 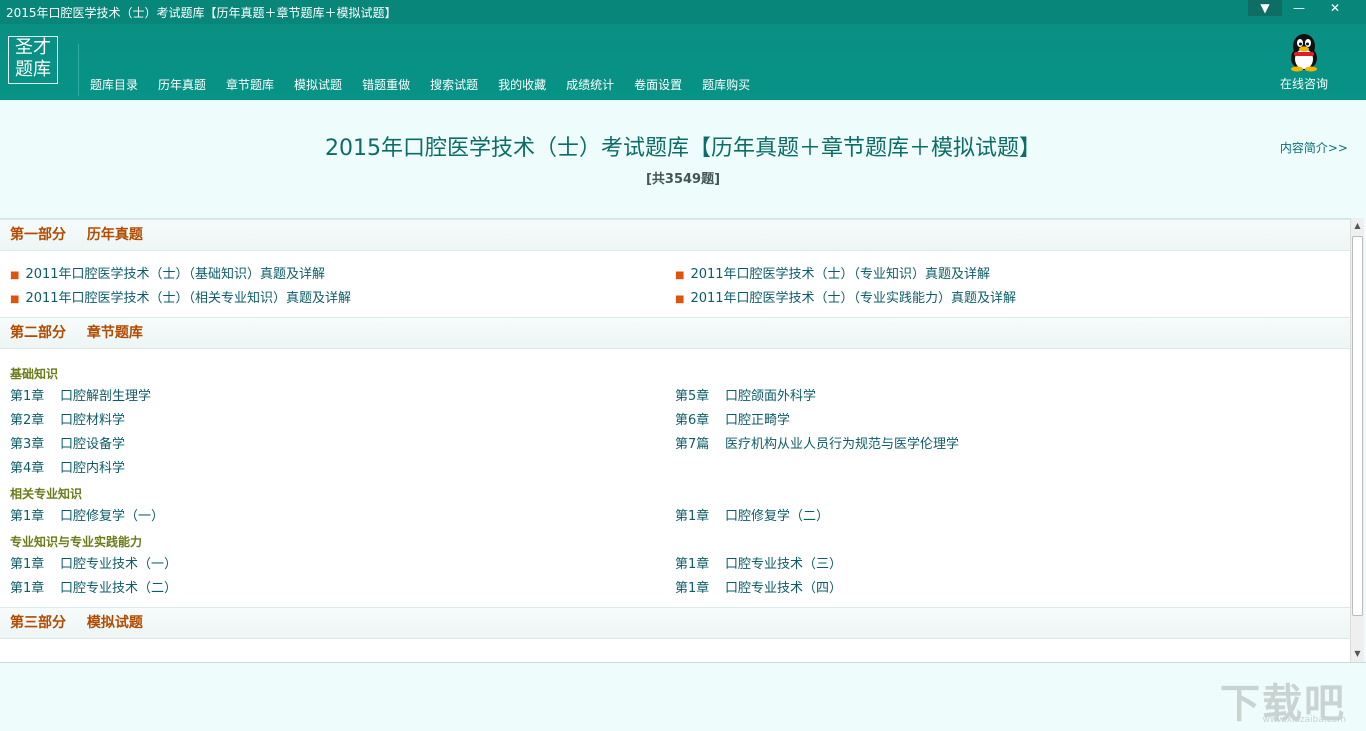 I want to click on chapter-link: 第1章 口腔修复学（一）, so click(x=332, y=517).